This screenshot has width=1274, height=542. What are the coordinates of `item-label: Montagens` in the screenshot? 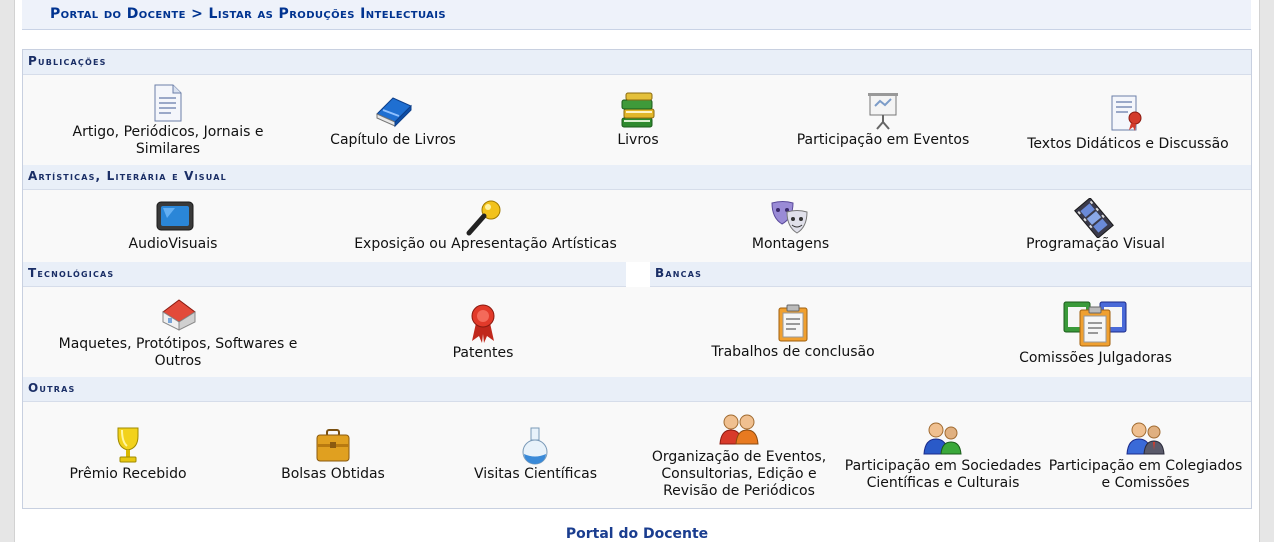 It's located at (790, 244).